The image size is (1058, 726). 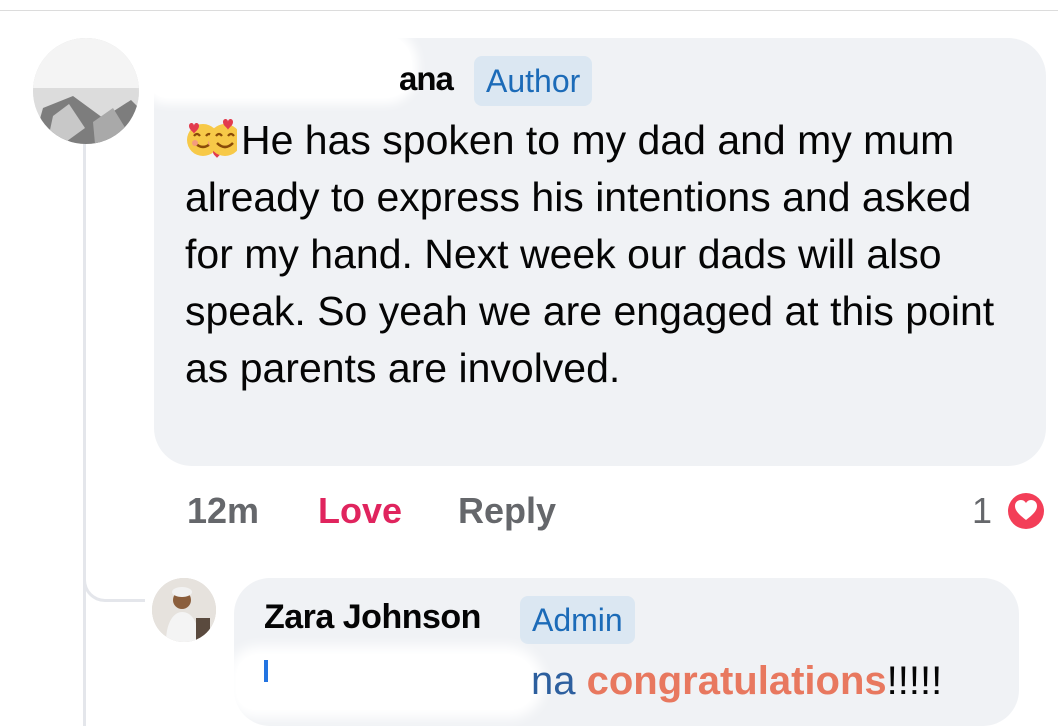 I want to click on author-badge: Author, so click(x=533, y=81).